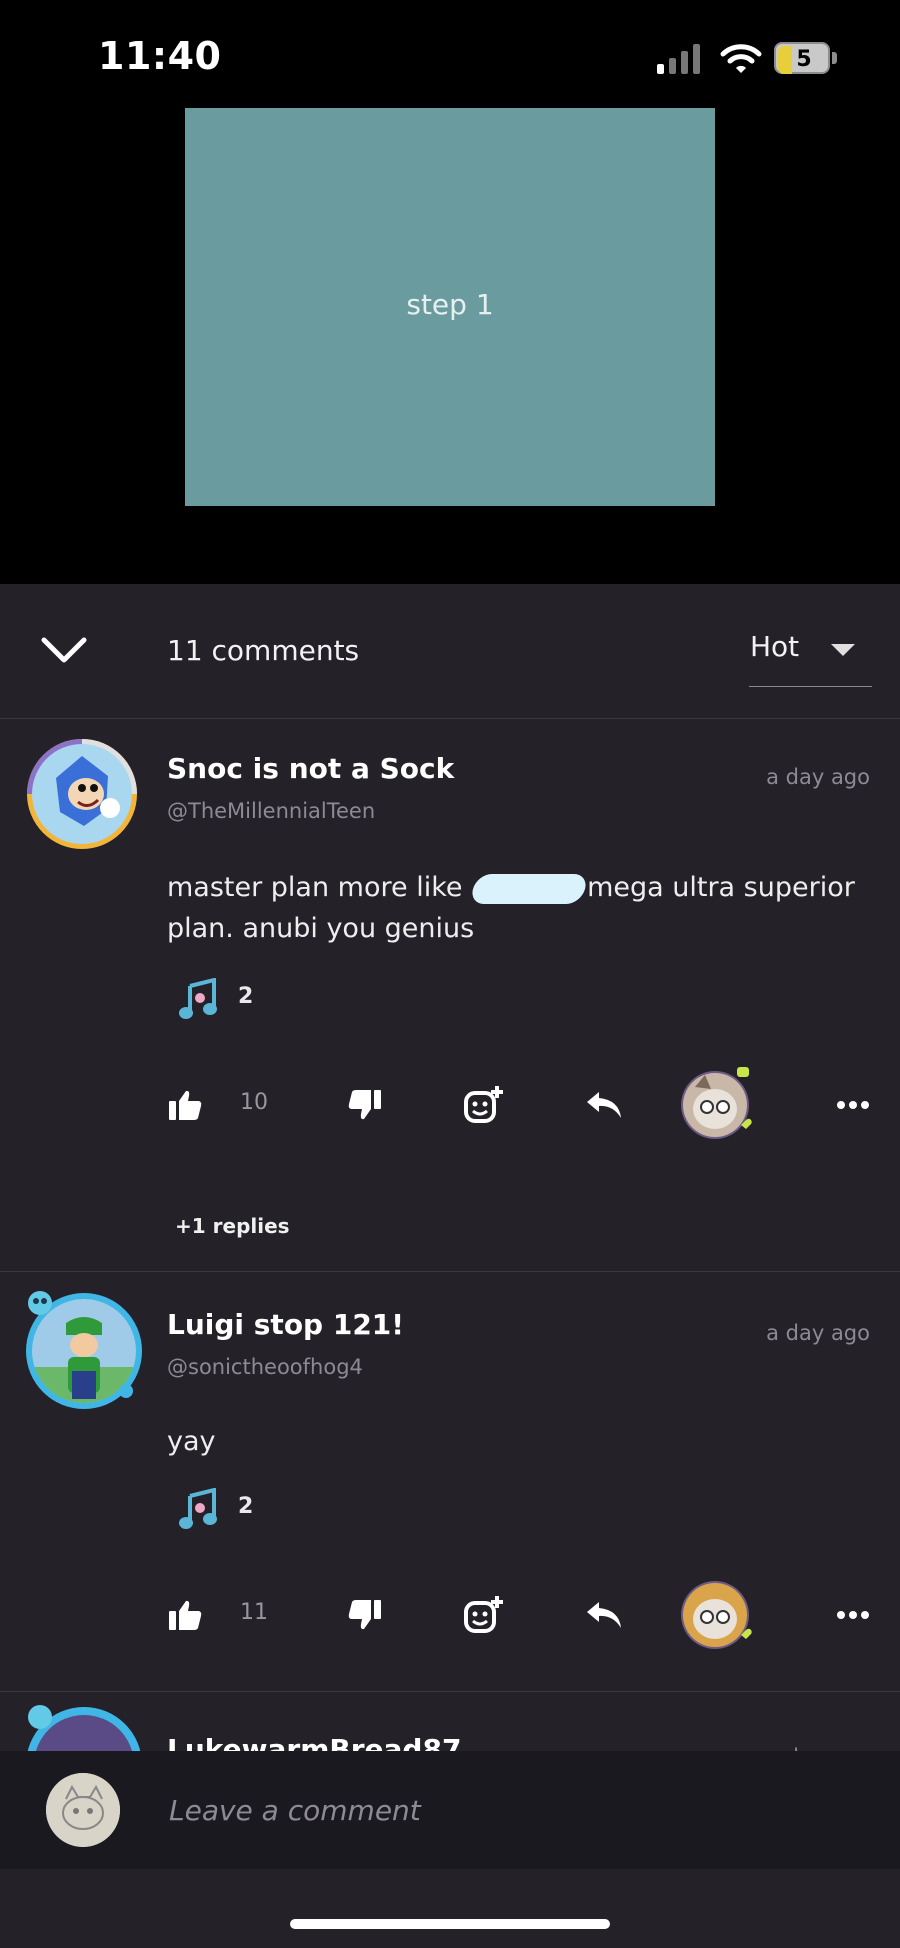 The image size is (900, 1948). Describe the element at coordinates (271, 811) in the screenshot. I see `comment-handle: @TheMillennialTeen` at that location.